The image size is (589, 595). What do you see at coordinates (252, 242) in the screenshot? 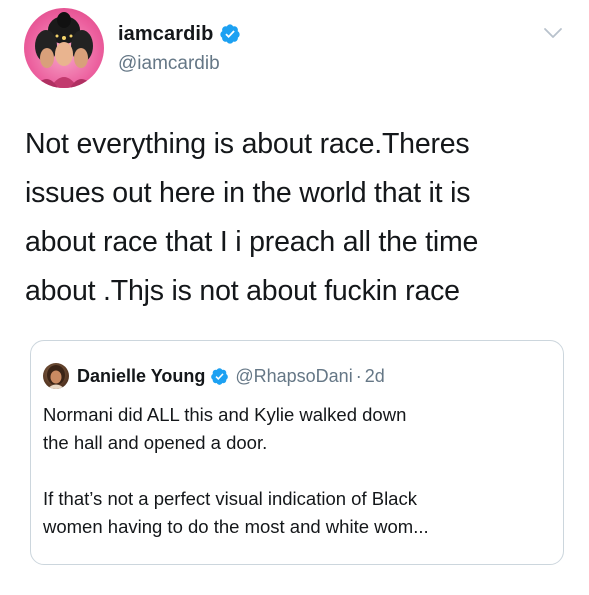
I see `tweet-text-line: about race that I i preach all the time` at bounding box center [252, 242].